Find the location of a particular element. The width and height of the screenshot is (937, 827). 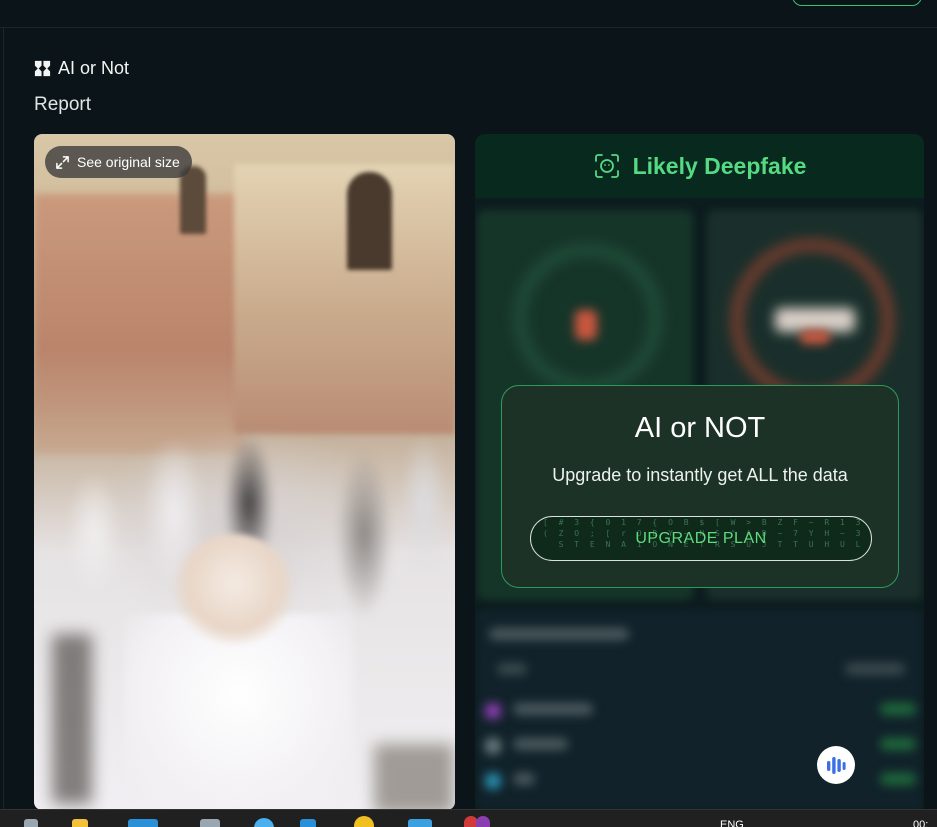

top-navigation-bar is located at coordinates (468, 14).